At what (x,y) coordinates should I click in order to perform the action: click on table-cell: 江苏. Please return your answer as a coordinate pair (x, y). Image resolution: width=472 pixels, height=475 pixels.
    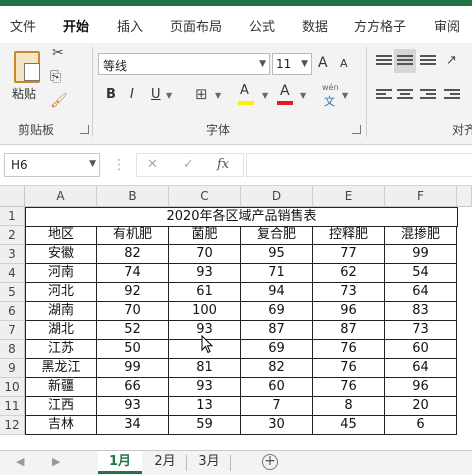
    Looking at the image, I should click on (61, 349).